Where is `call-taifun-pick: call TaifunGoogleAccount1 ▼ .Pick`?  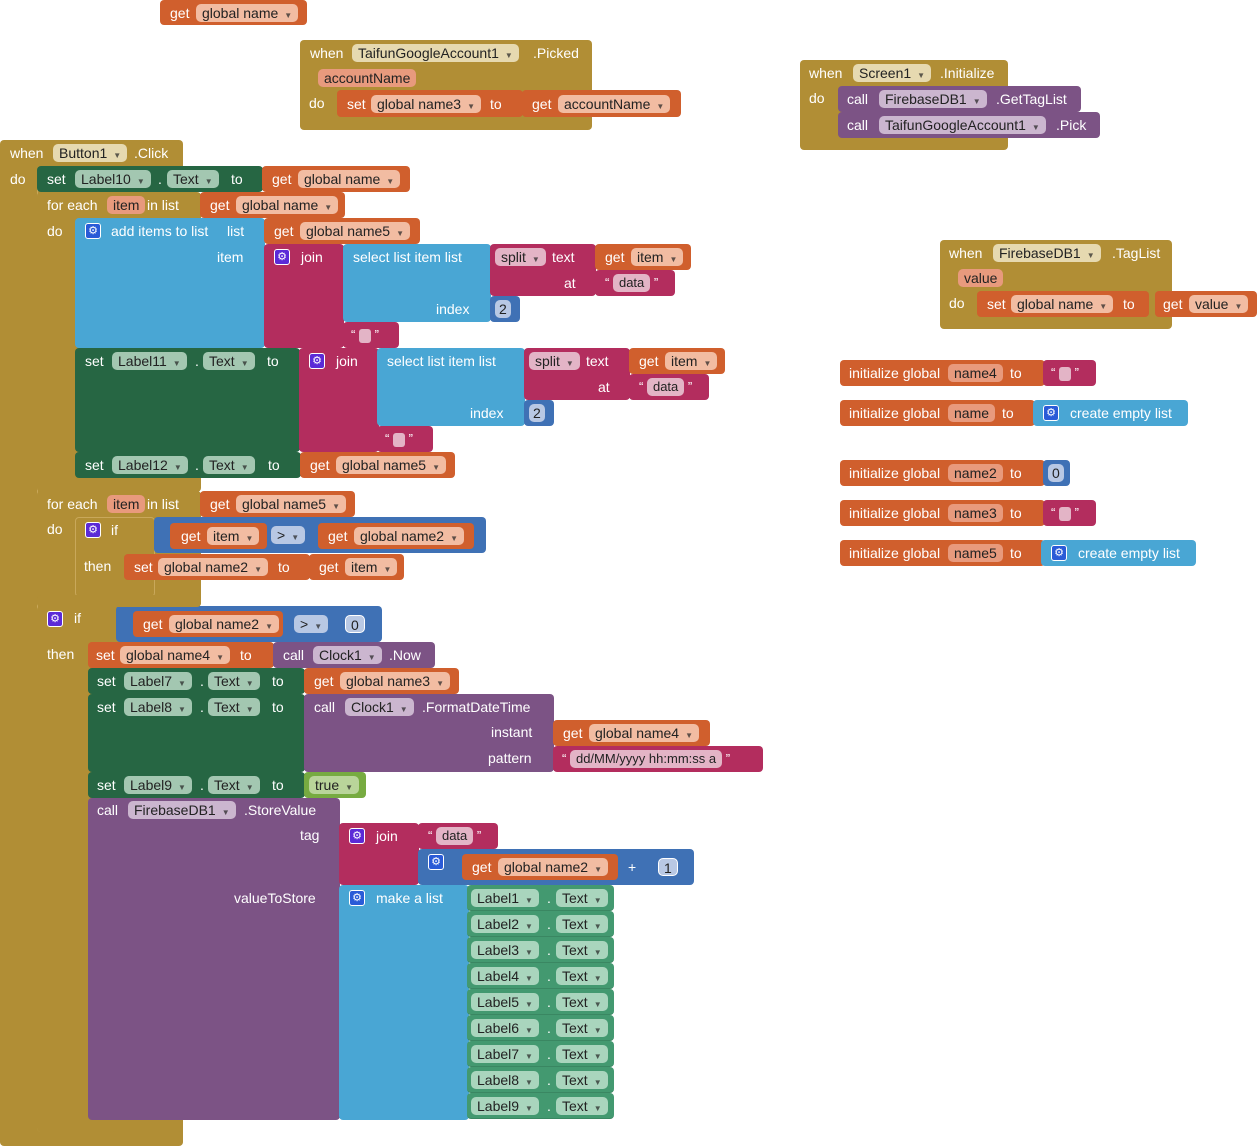 call-taifun-pick: call TaifunGoogleAccount1 ▼ .Pick is located at coordinates (969, 125).